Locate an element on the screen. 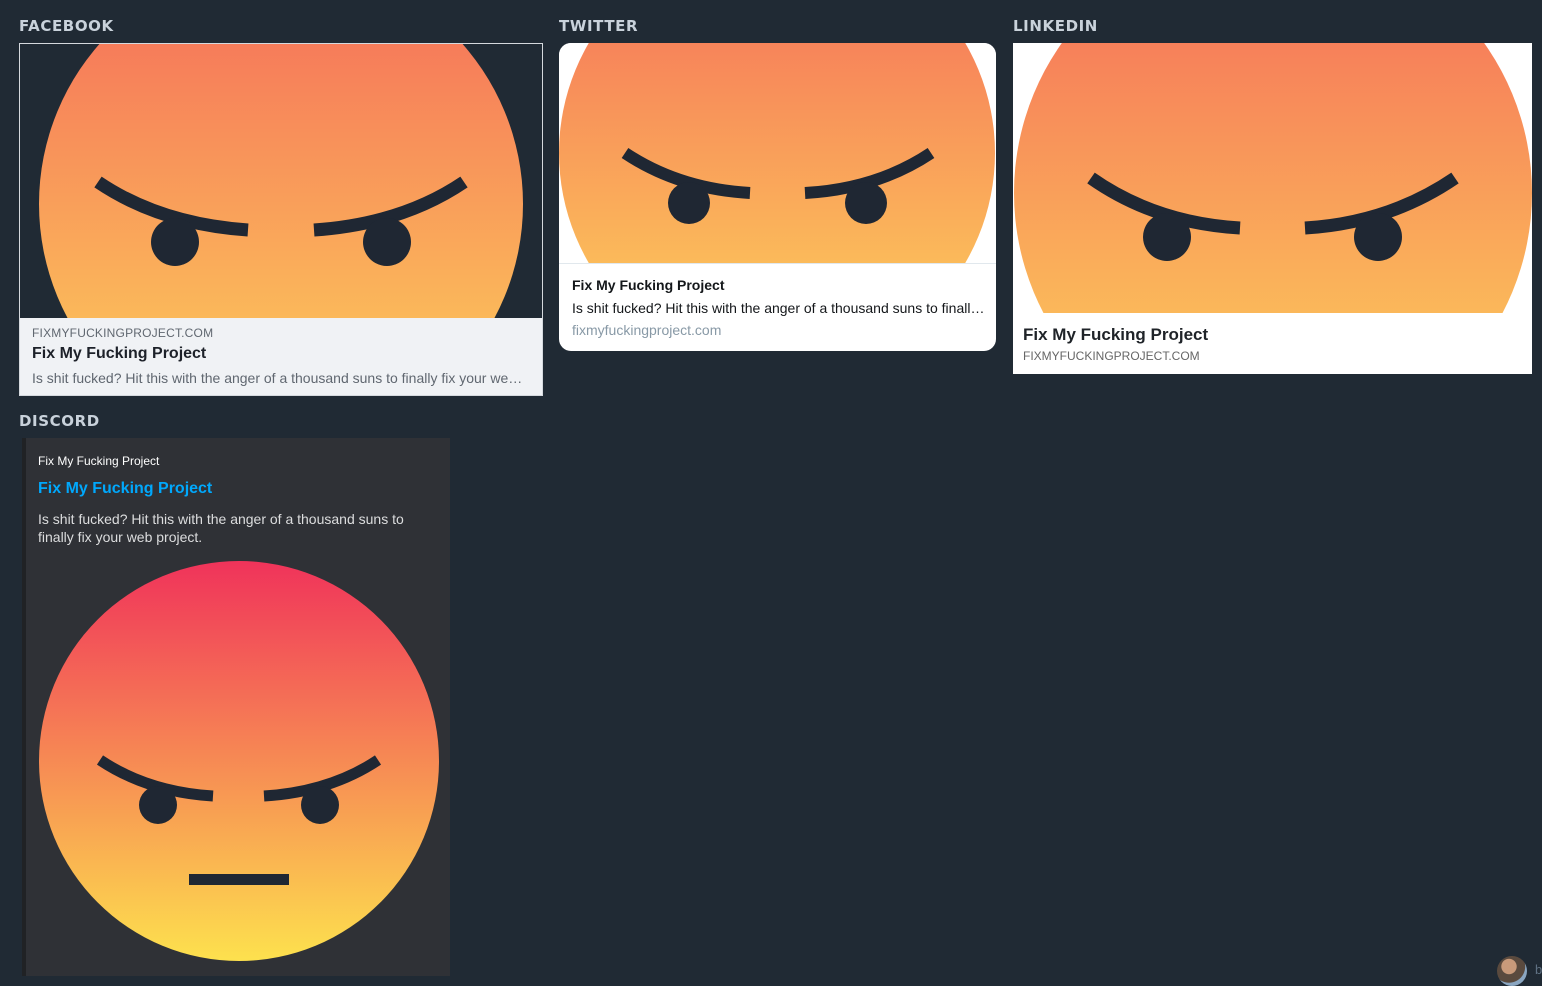 This screenshot has height=986, width=1542. linkedin-domain: FIXMYFUCKINGPROJECT.COM is located at coordinates (1111, 356).